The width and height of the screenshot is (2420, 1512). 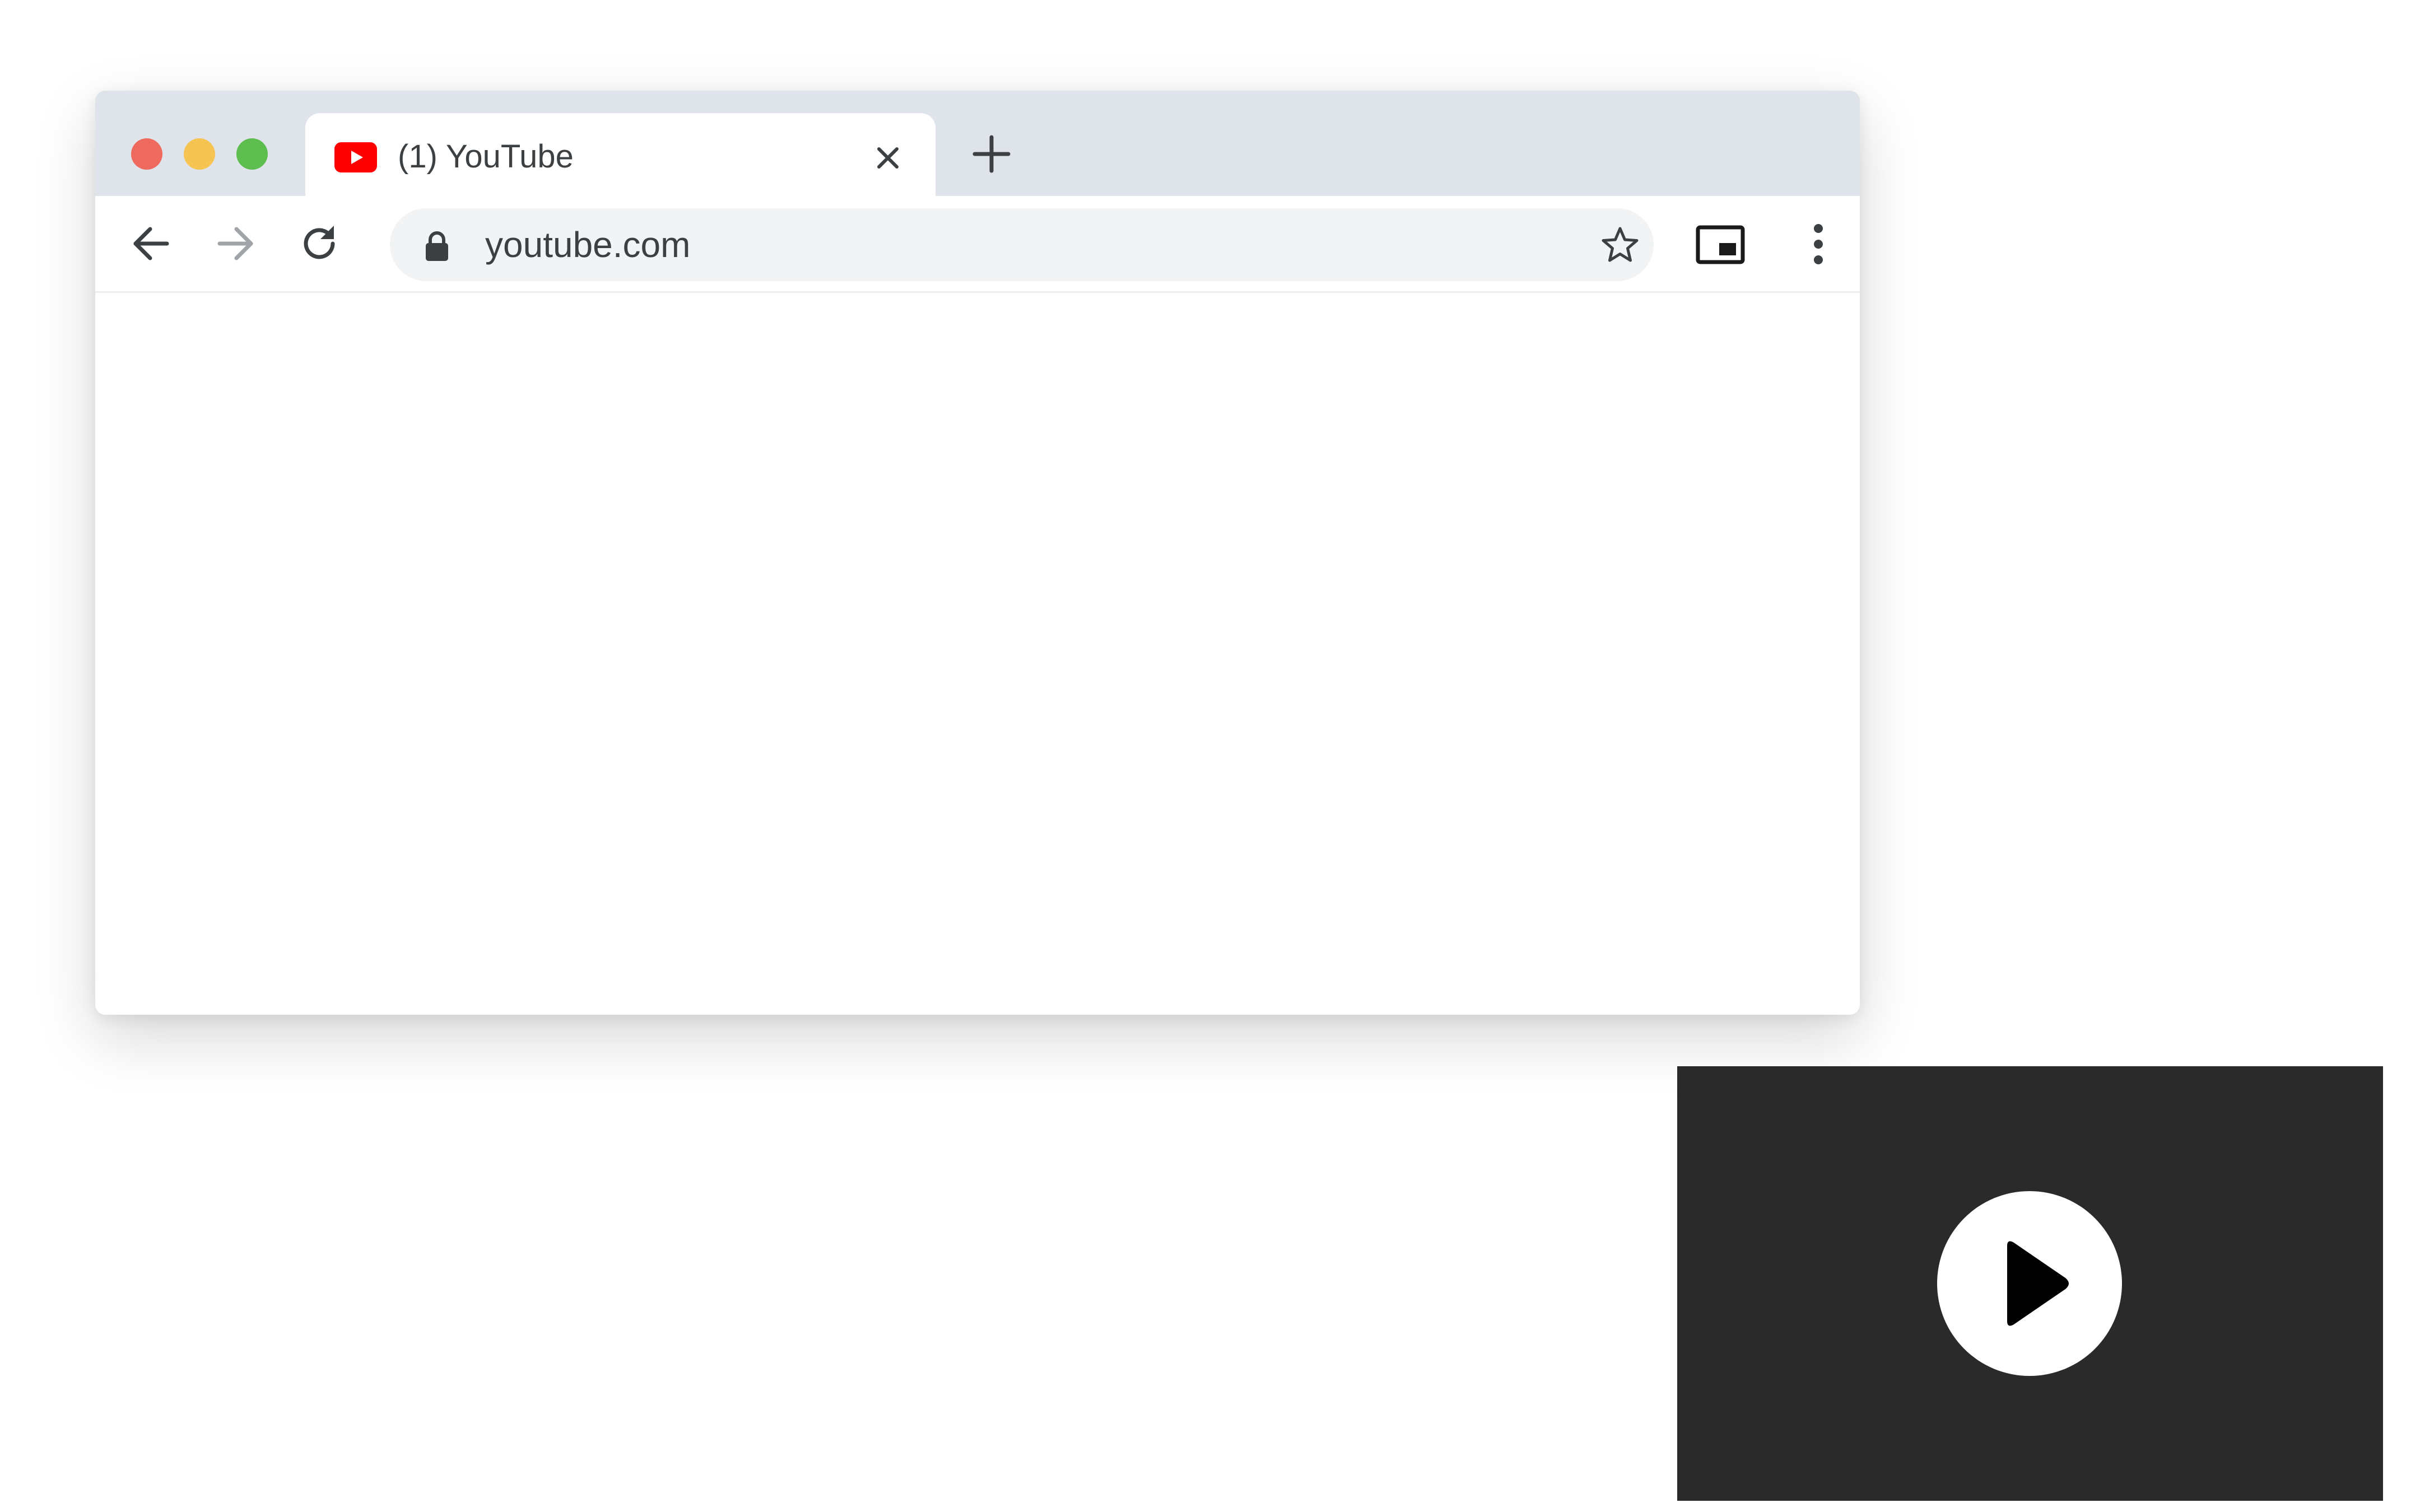 I want to click on picture-in-picture-window, so click(x=2030, y=1284).